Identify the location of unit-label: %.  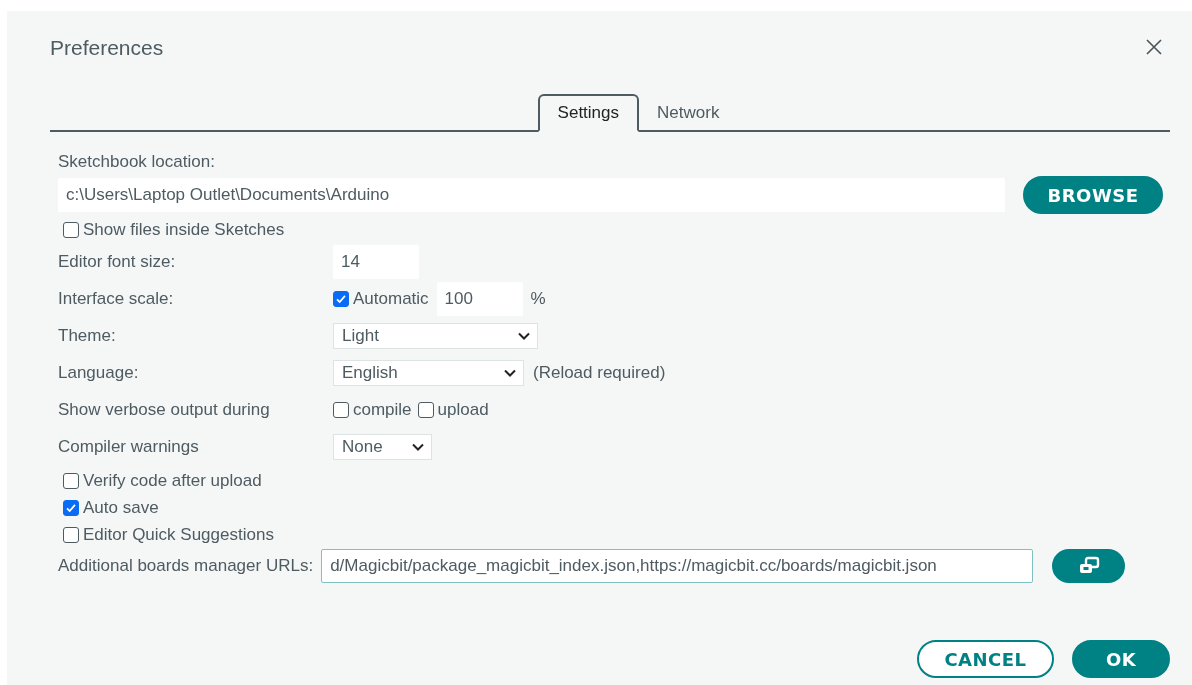
(538, 298).